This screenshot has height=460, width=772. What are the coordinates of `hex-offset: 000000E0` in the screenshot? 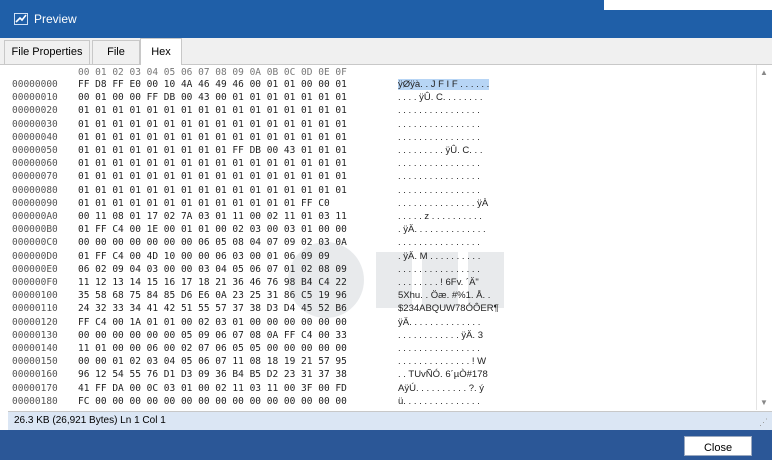 It's located at (35, 269).